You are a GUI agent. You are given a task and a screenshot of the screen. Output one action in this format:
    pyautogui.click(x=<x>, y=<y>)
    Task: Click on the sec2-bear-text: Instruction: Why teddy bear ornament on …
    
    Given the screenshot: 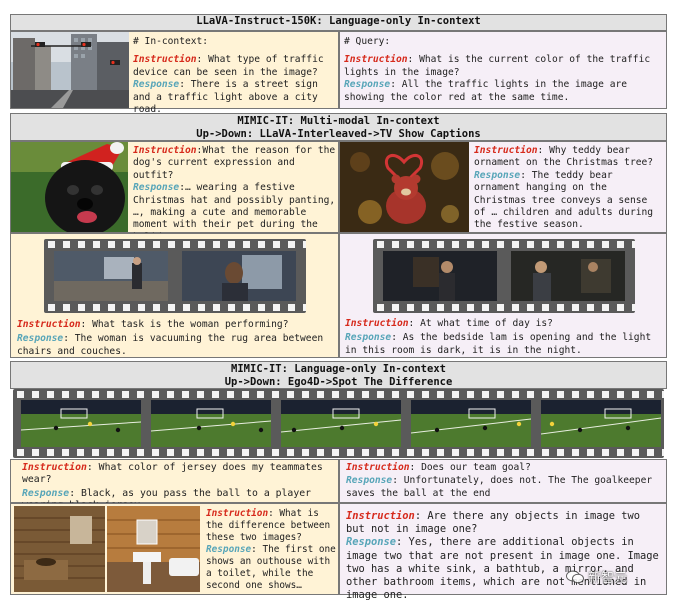 What is the action you would take?
    pyautogui.click(x=569, y=188)
    